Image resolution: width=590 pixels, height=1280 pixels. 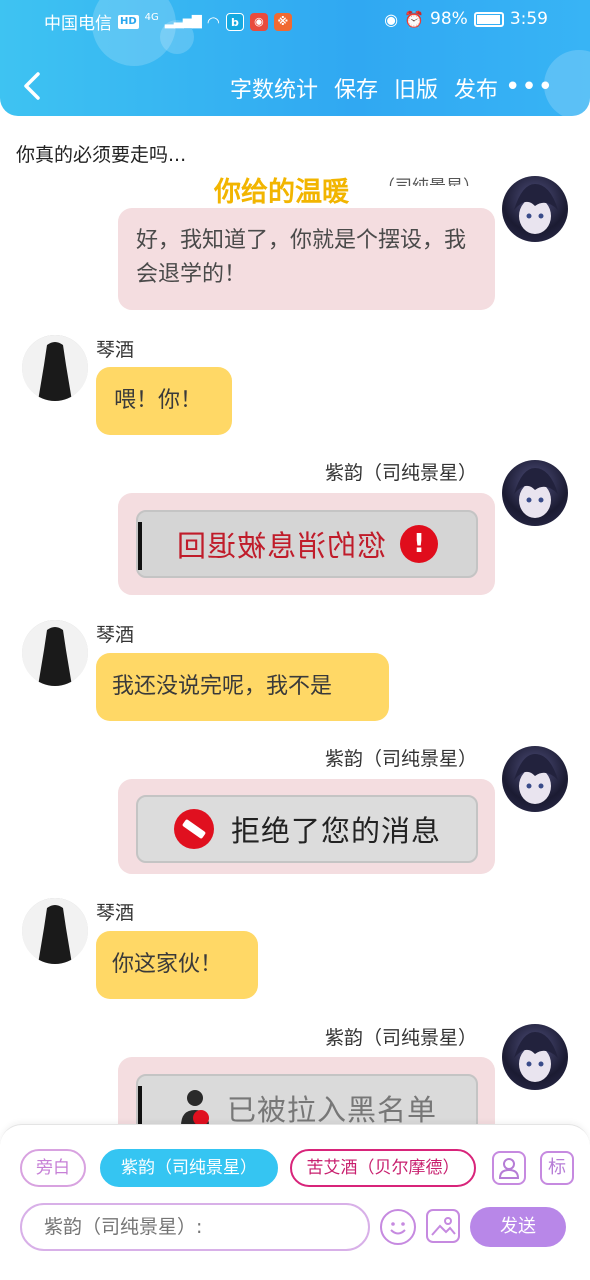 I want to click on nav-bar: 字数统计 保存 旧版 发布 •••, so click(x=295, y=86).